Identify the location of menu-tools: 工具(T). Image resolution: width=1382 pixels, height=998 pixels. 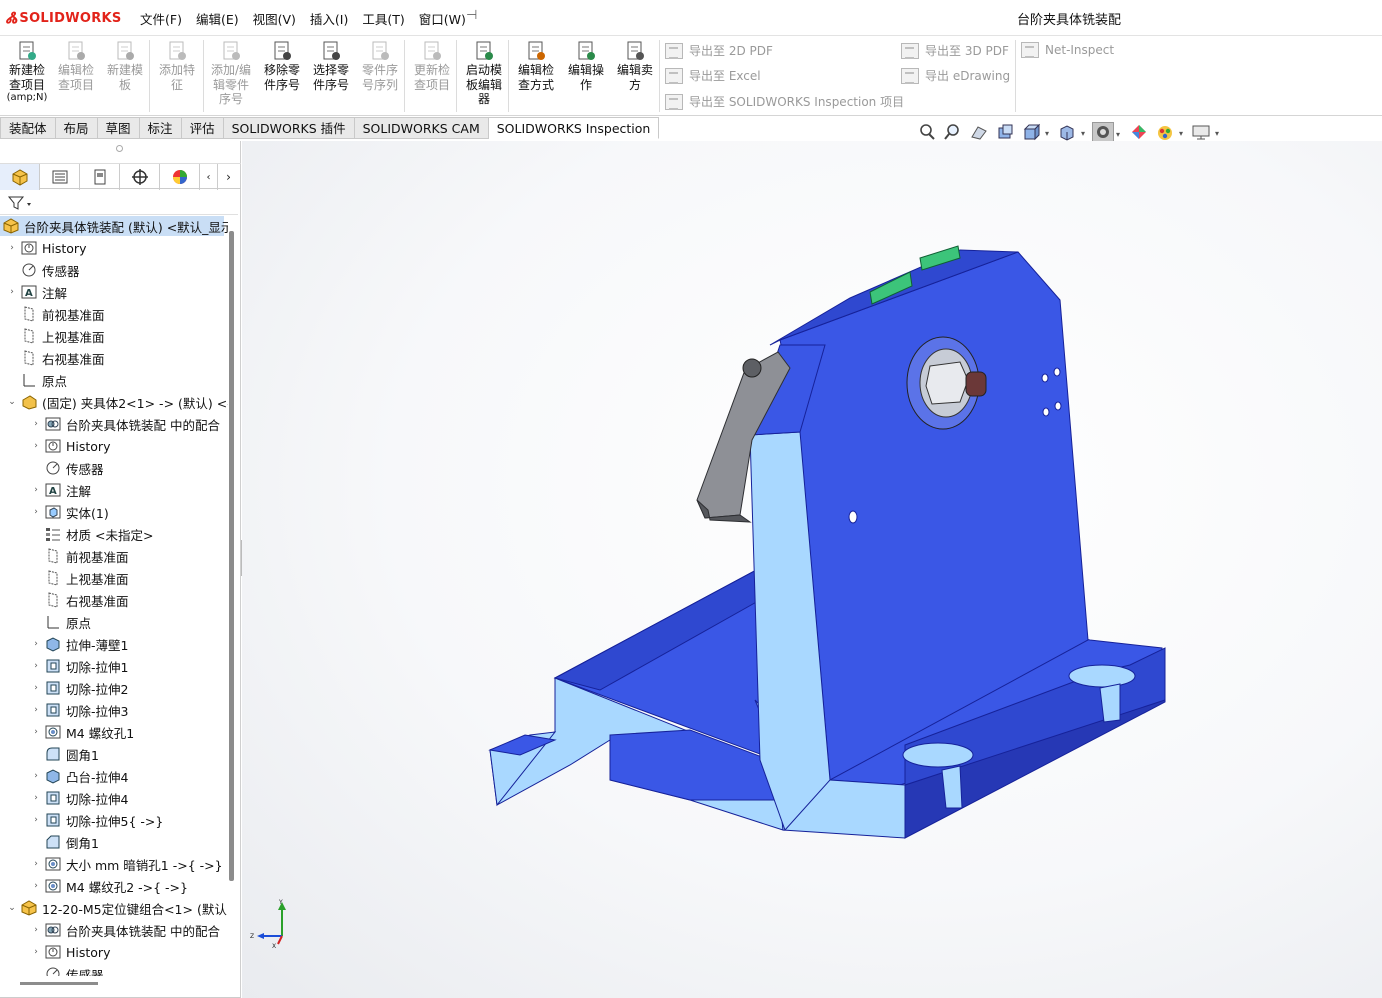
(383, 18).